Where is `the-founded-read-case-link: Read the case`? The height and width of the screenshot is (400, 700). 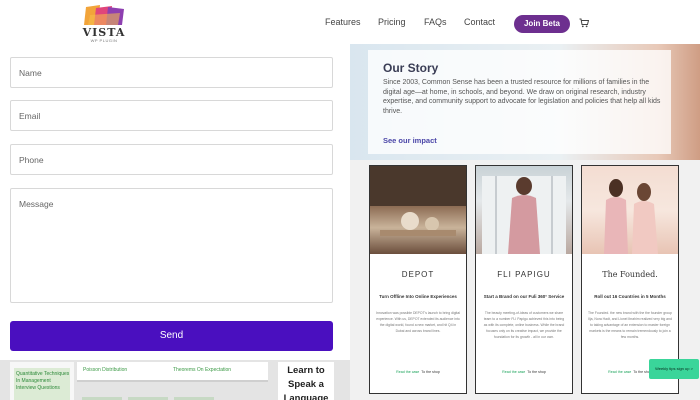
the-founded-read-case-link: Read the case is located at coordinates (619, 372).